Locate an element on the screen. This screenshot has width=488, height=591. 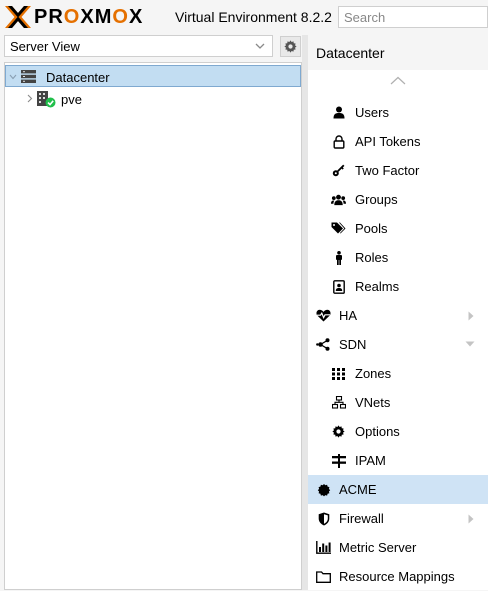
menu-item-api-tokens: API Tokens is located at coordinates (398, 141).